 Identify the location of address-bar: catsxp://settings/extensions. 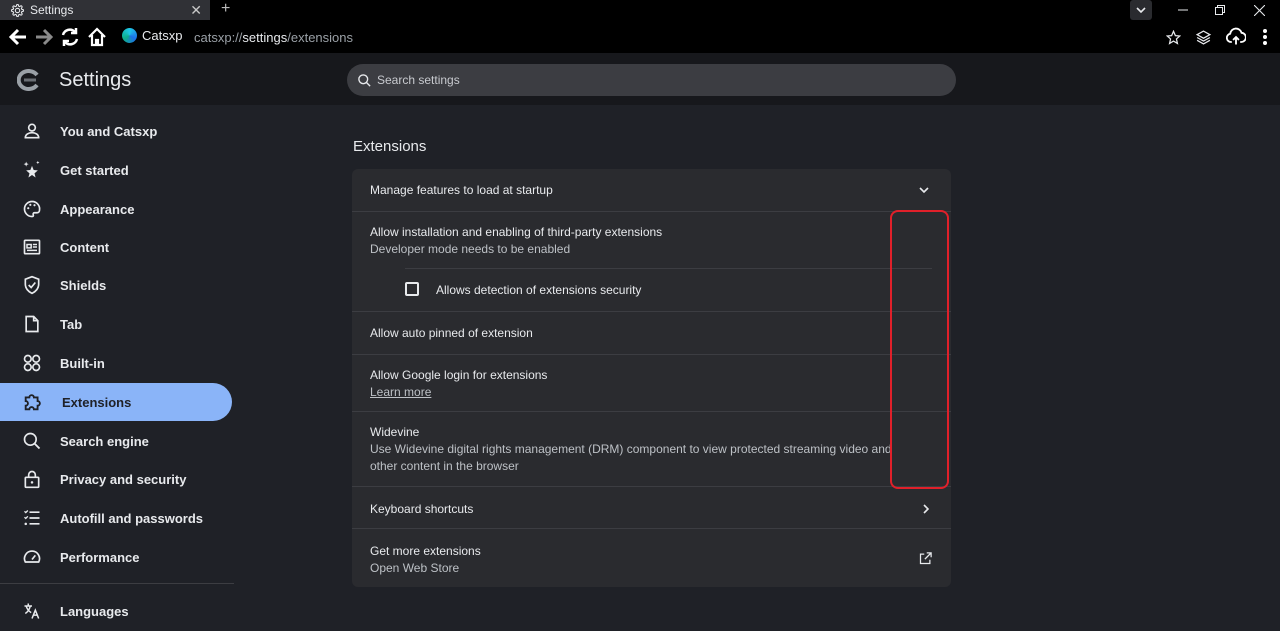
(273, 37).